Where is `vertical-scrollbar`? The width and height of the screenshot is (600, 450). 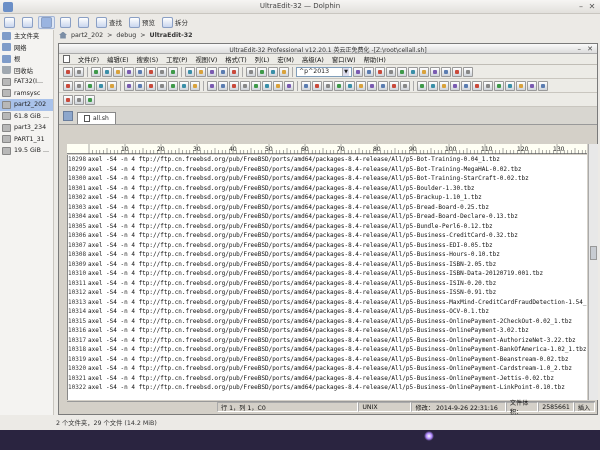
vertical-scrollbar is located at coordinates (593, 272).